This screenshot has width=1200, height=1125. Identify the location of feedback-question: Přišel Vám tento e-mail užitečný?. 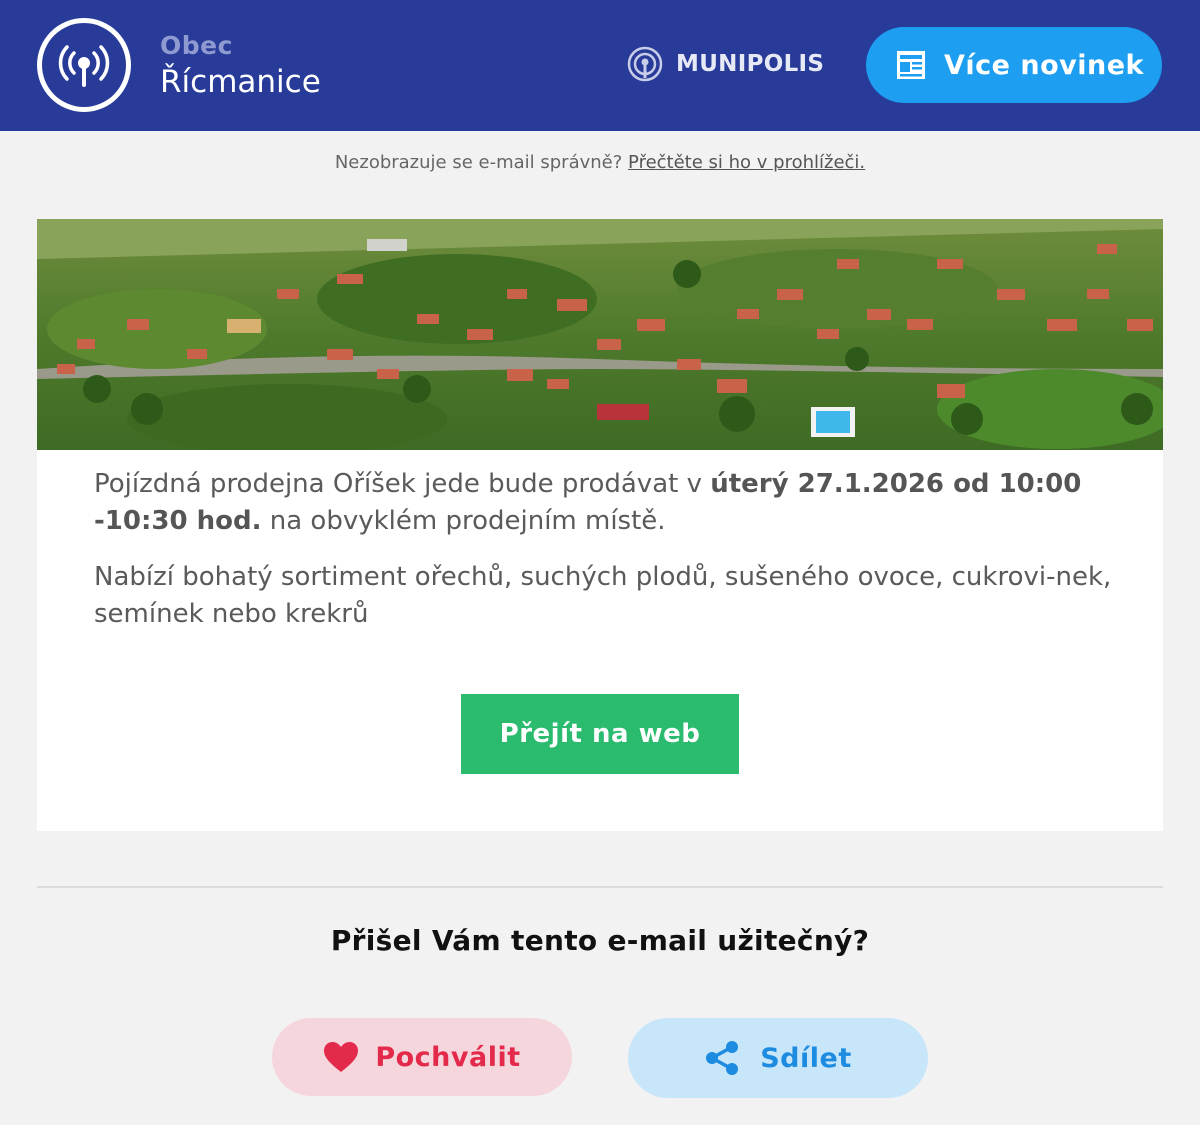
(600, 940).